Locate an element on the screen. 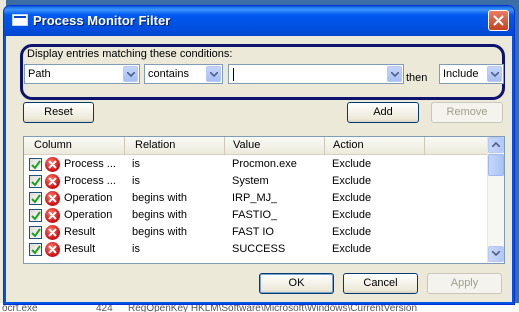 This screenshot has height=312, width=519. row-value: SUCCESS is located at coordinates (259, 249).